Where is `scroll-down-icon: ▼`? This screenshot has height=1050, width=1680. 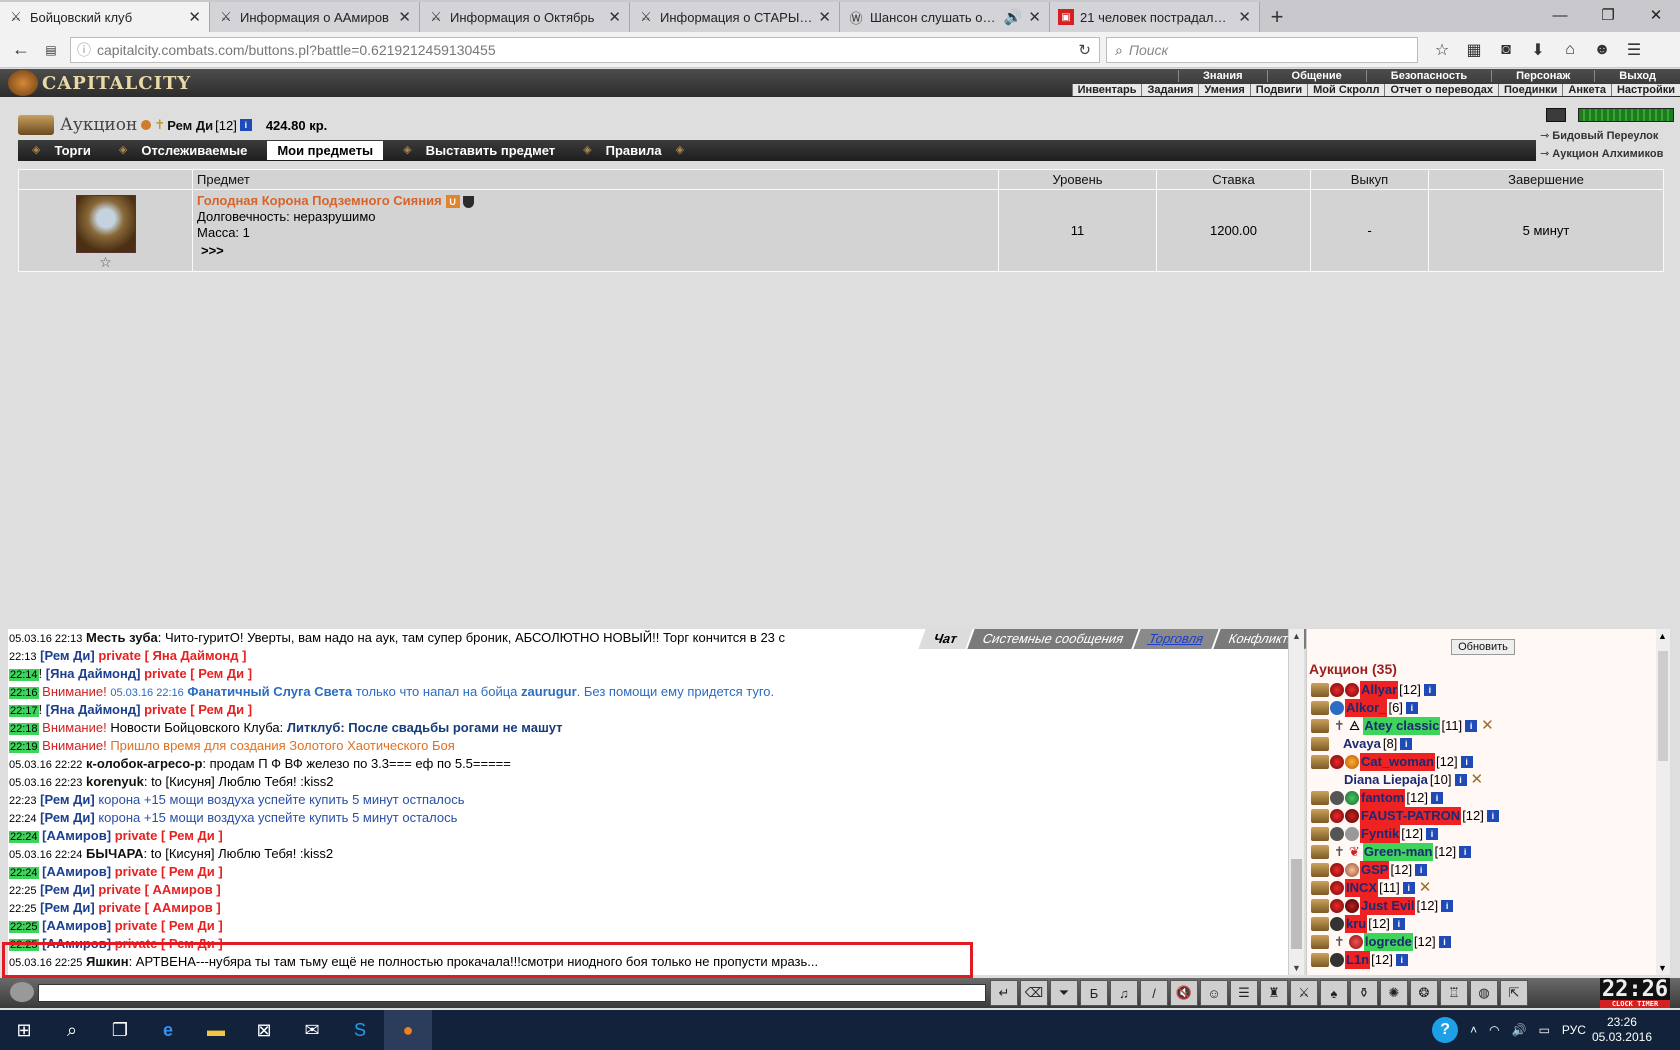
scroll-down-icon: ▼ is located at coordinates (1296, 968).